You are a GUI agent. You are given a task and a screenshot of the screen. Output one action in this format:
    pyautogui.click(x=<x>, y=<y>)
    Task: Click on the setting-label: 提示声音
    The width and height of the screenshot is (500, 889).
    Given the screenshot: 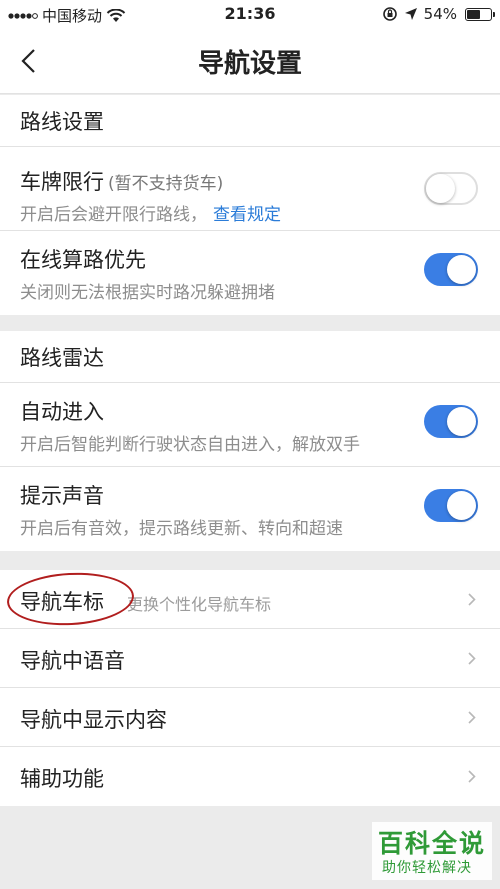 What is the action you would take?
    pyautogui.click(x=62, y=496)
    